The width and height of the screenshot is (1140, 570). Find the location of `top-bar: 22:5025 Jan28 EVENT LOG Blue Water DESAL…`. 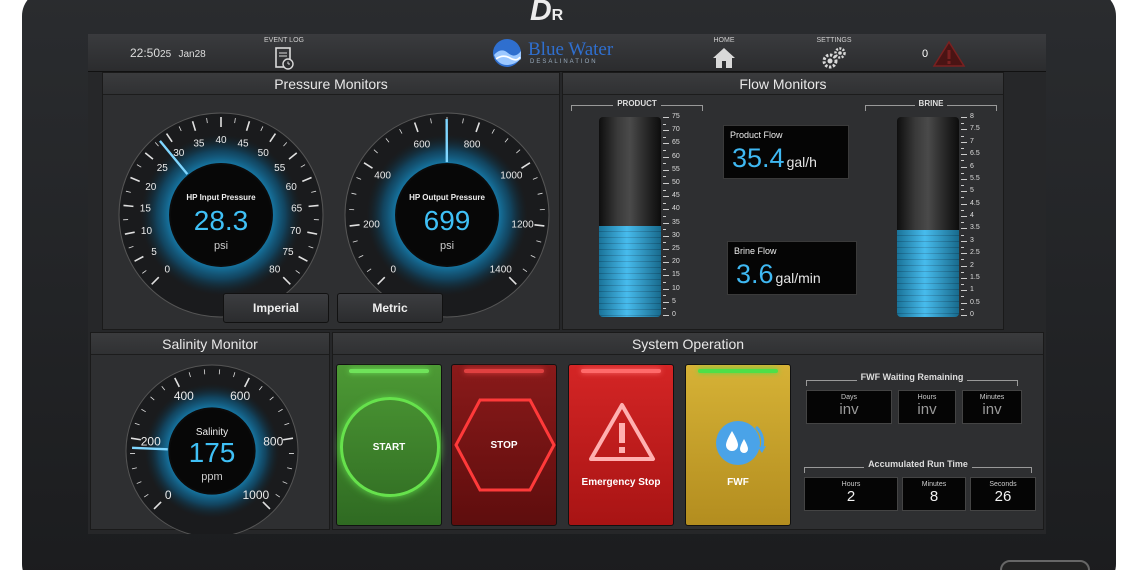

top-bar: 22:5025 Jan28 EVENT LOG Blue Water DESAL… is located at coordinates (567, 53).